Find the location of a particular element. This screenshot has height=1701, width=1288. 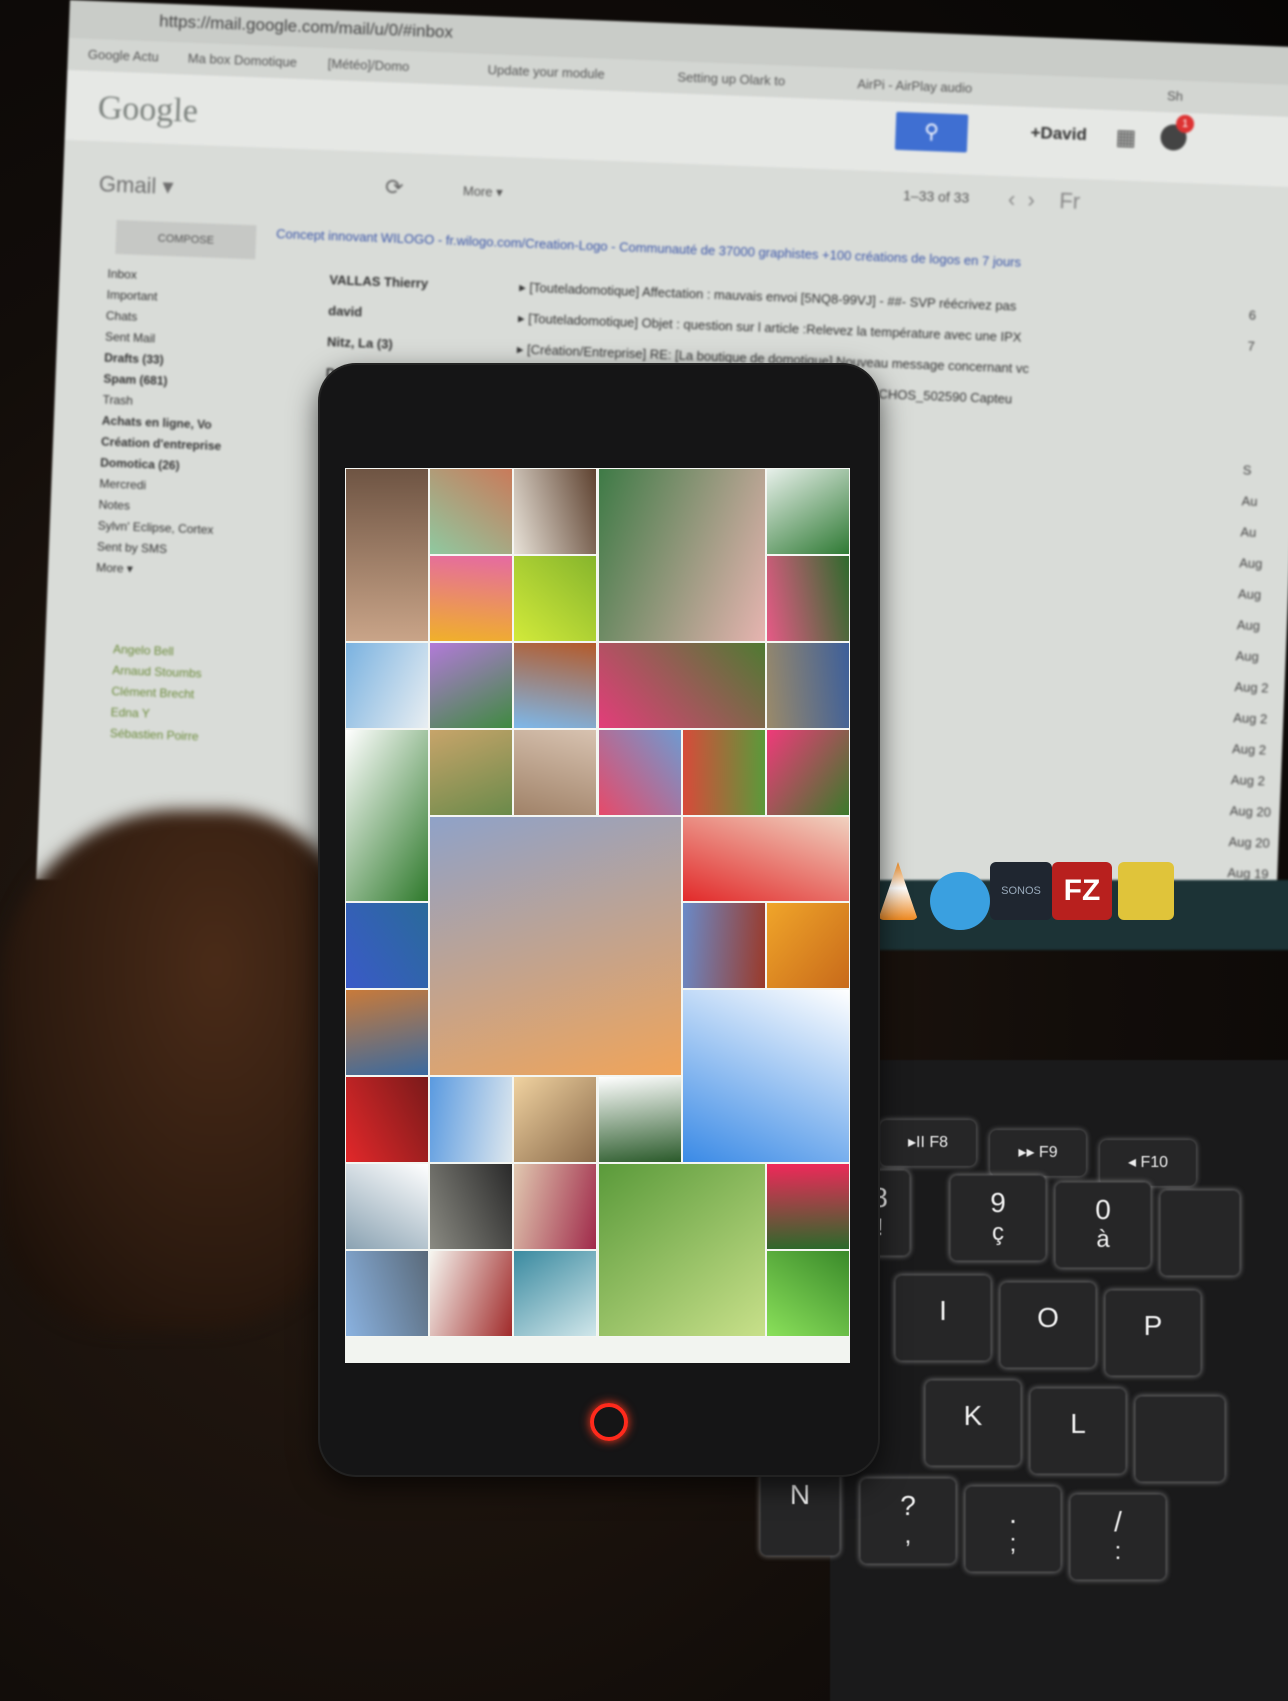

photo-thumbnail-palace-gate is located at coordinates (387, 946).